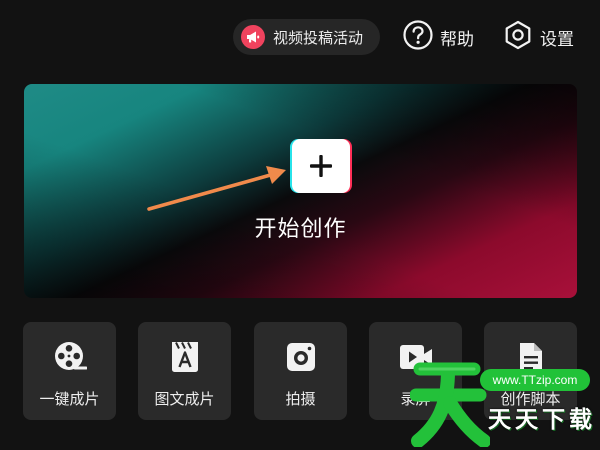 Image resolution: width=600 pixels, height=450 pixels. I want to click on watermark-text: 天天下载, so click(542, 420).